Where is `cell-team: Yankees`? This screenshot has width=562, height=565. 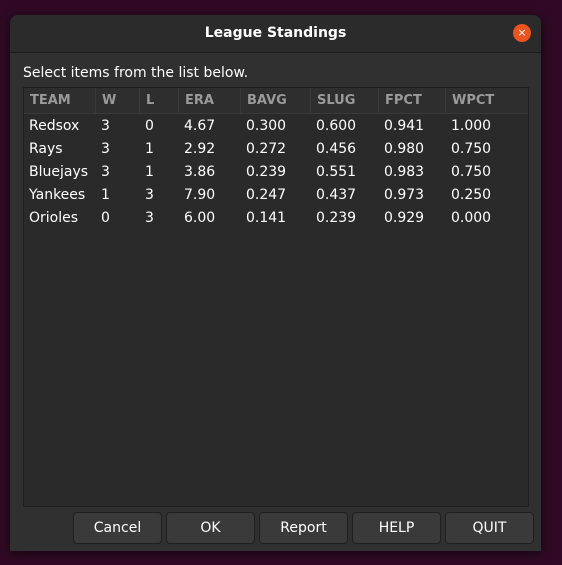 cell-team: Yankees is located at coordinates (57, 195).